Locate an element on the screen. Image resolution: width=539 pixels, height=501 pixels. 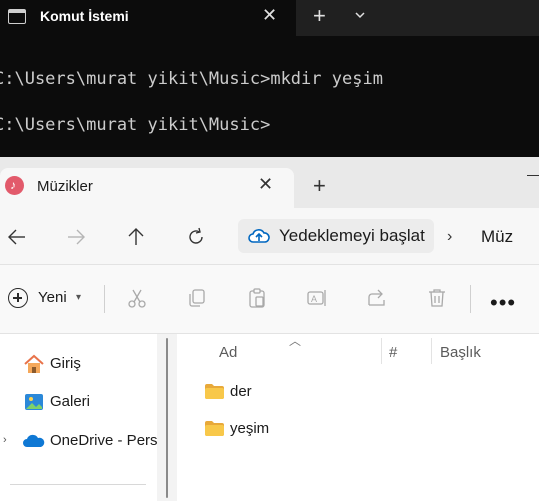
nav-item-label: Giriş is located at coordinates (65, 363).